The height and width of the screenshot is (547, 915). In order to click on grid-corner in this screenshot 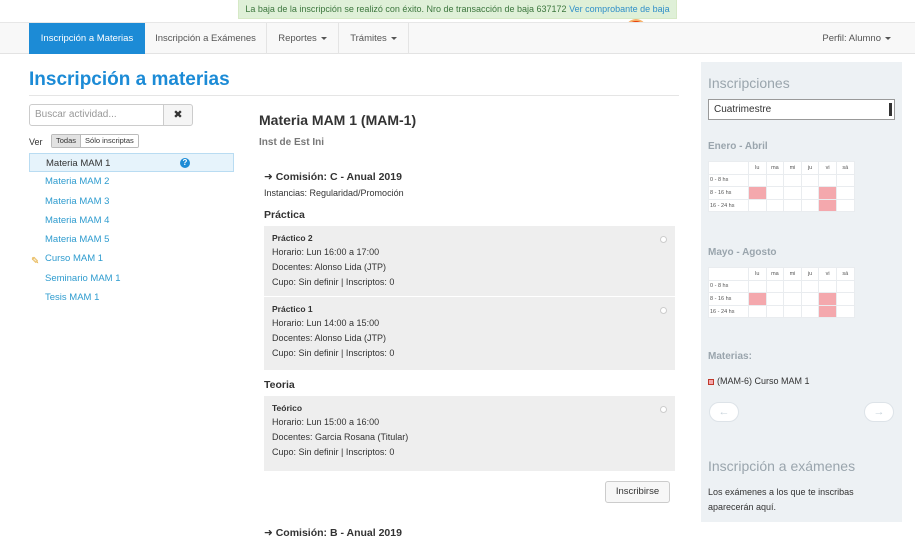, I will do `click(728, 274)`.